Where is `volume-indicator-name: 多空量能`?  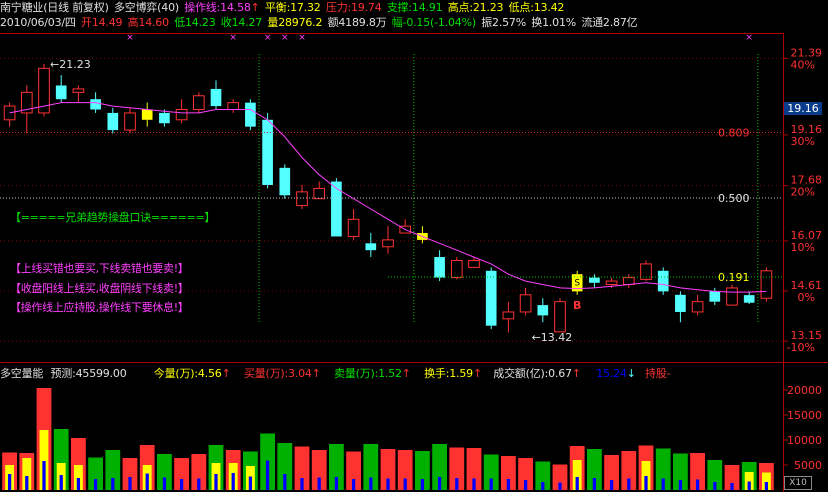
volume-indicator-name: 多空量能 is located at coordinates (22, 373).